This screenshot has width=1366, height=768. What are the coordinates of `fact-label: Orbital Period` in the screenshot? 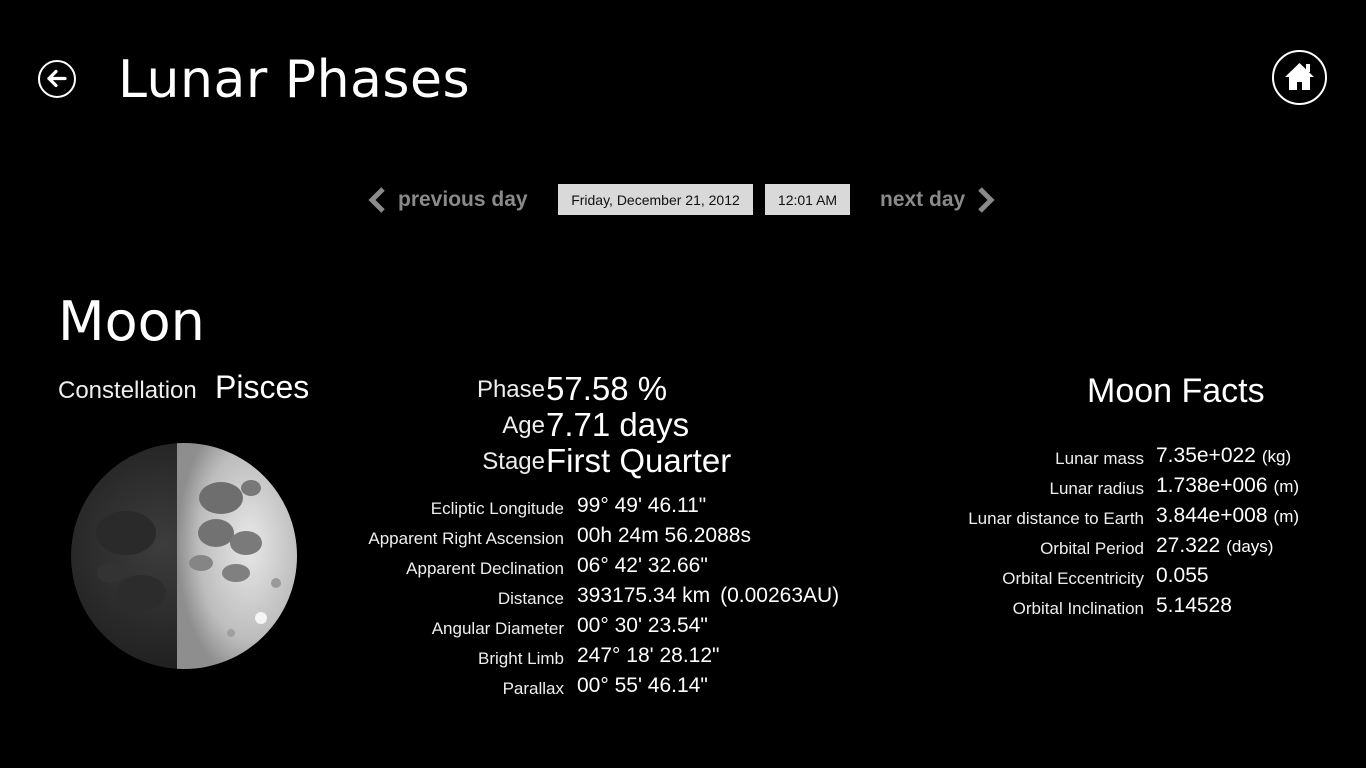 It's located at (1092, 548).